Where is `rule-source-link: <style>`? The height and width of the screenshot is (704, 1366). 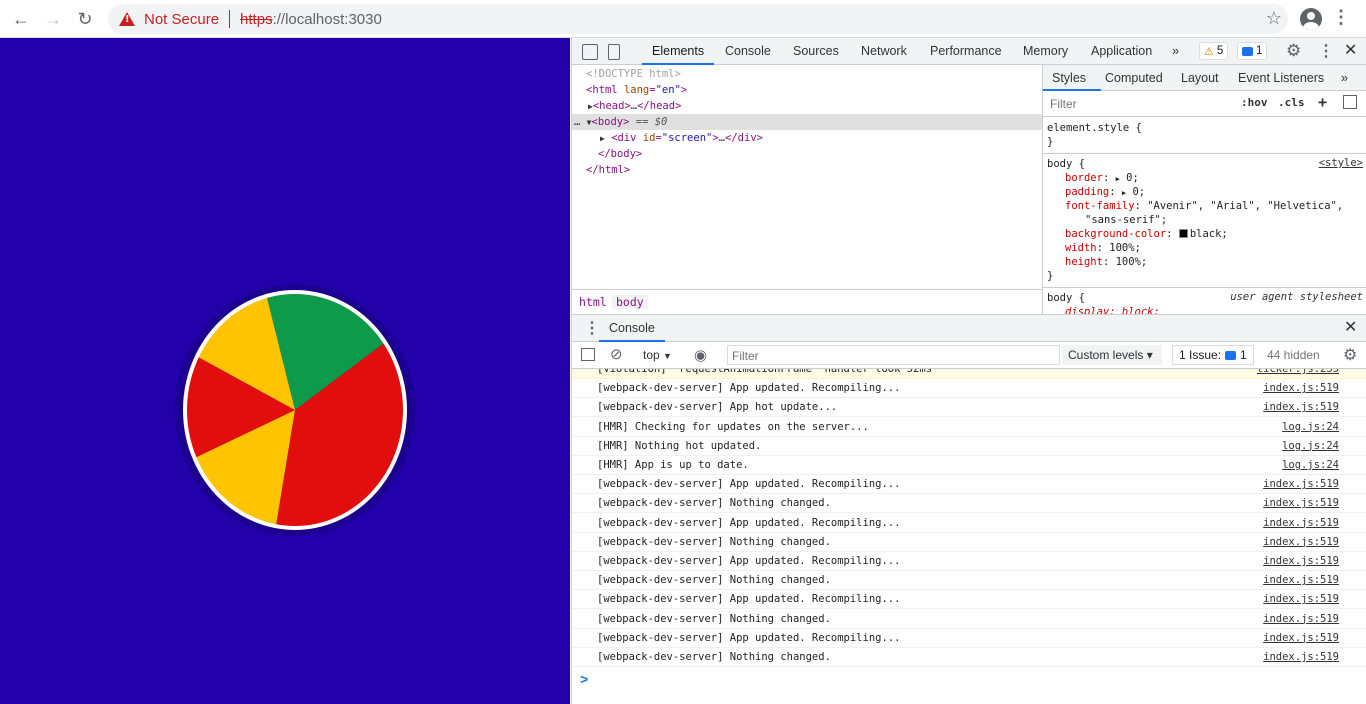
rule-source-link: <style> is located at coordinates (1341, 163).